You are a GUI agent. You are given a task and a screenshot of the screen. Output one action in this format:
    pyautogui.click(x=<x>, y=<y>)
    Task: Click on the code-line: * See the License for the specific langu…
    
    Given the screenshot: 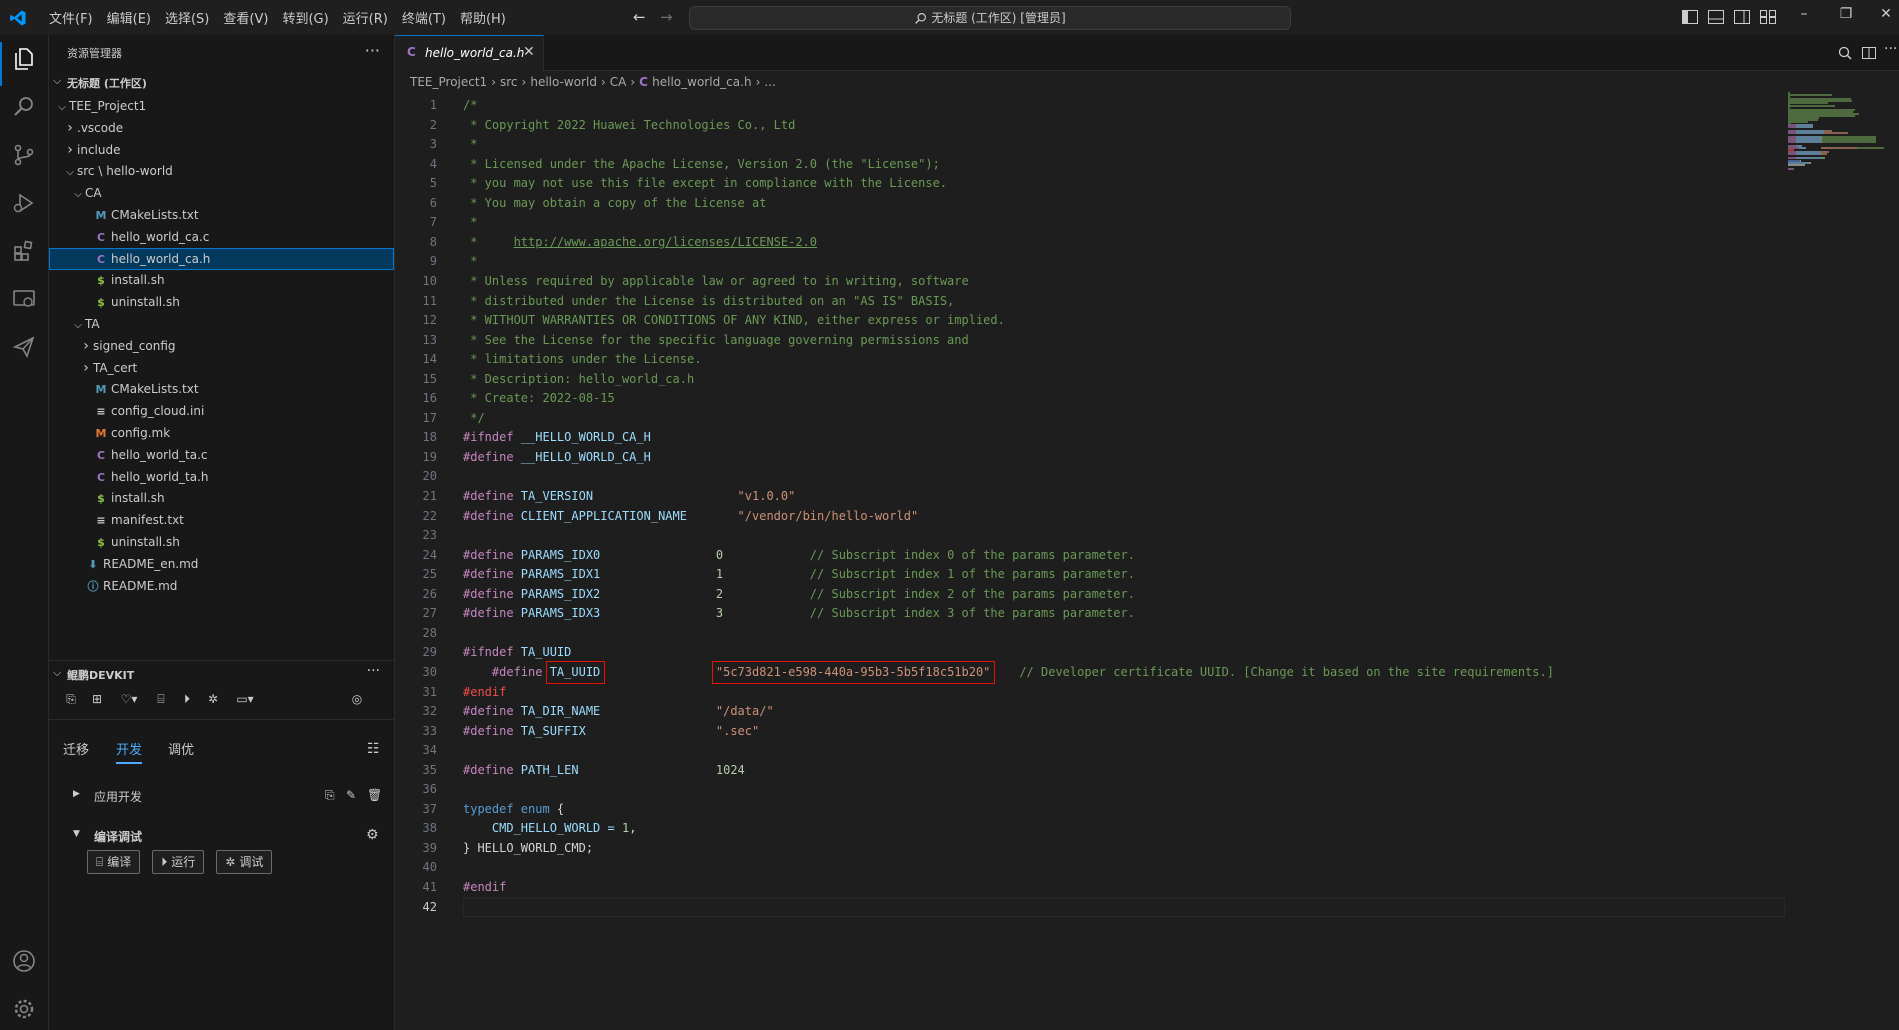 What is the action you would take?
    pyautogui.click(x=716, y=340)
    